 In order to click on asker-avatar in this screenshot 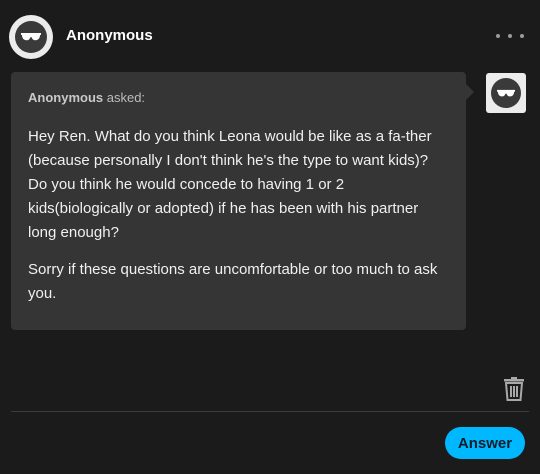, I will do `click(506, 93)`.